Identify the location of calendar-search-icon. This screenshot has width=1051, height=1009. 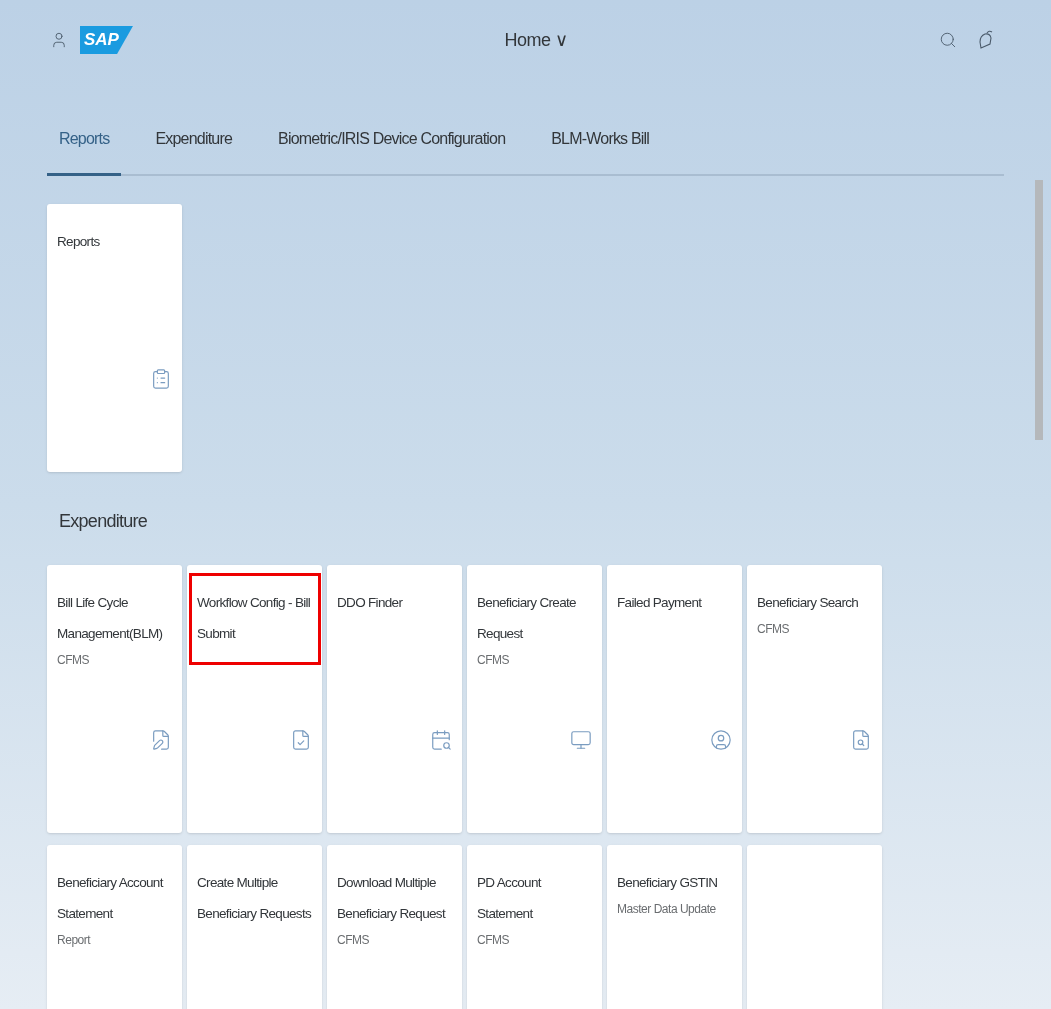
(441, 740).